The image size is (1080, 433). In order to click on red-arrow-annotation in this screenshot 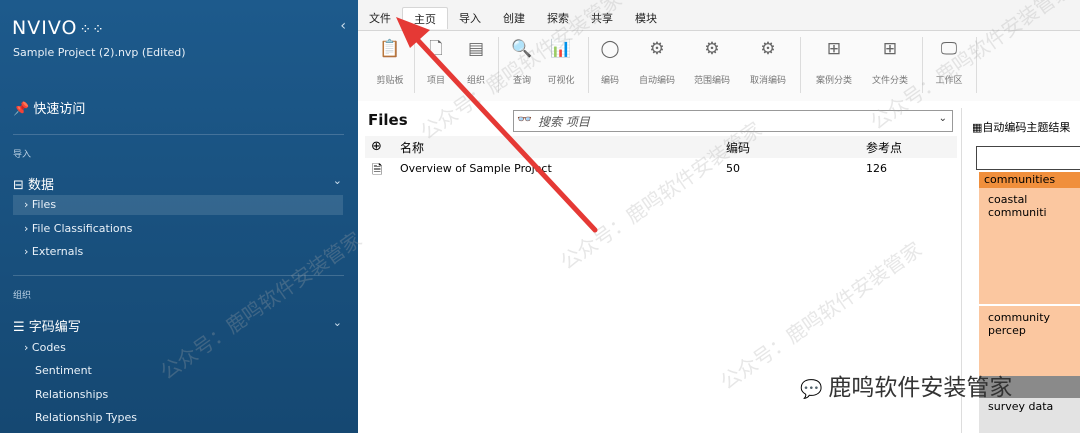, I will do `click(497, 125)`.